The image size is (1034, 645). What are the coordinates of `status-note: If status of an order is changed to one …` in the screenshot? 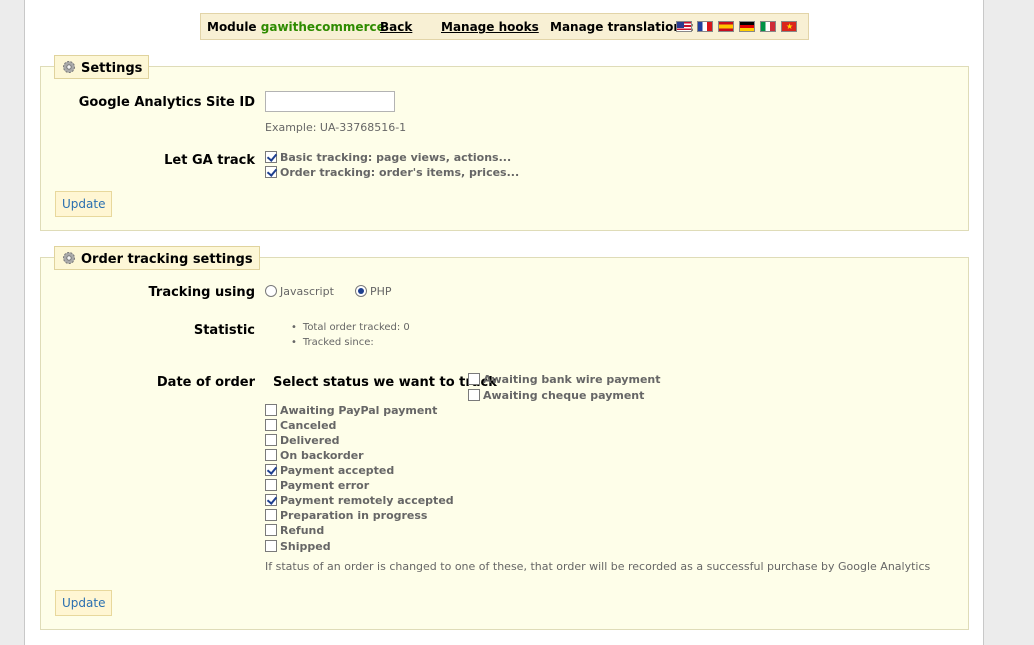 It's located at (598, 566).